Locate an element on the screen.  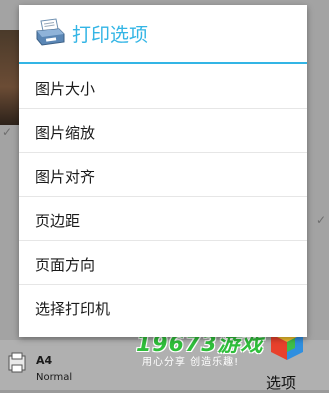
menu-item-label: 页边距 is located at coordinates (58, 221).